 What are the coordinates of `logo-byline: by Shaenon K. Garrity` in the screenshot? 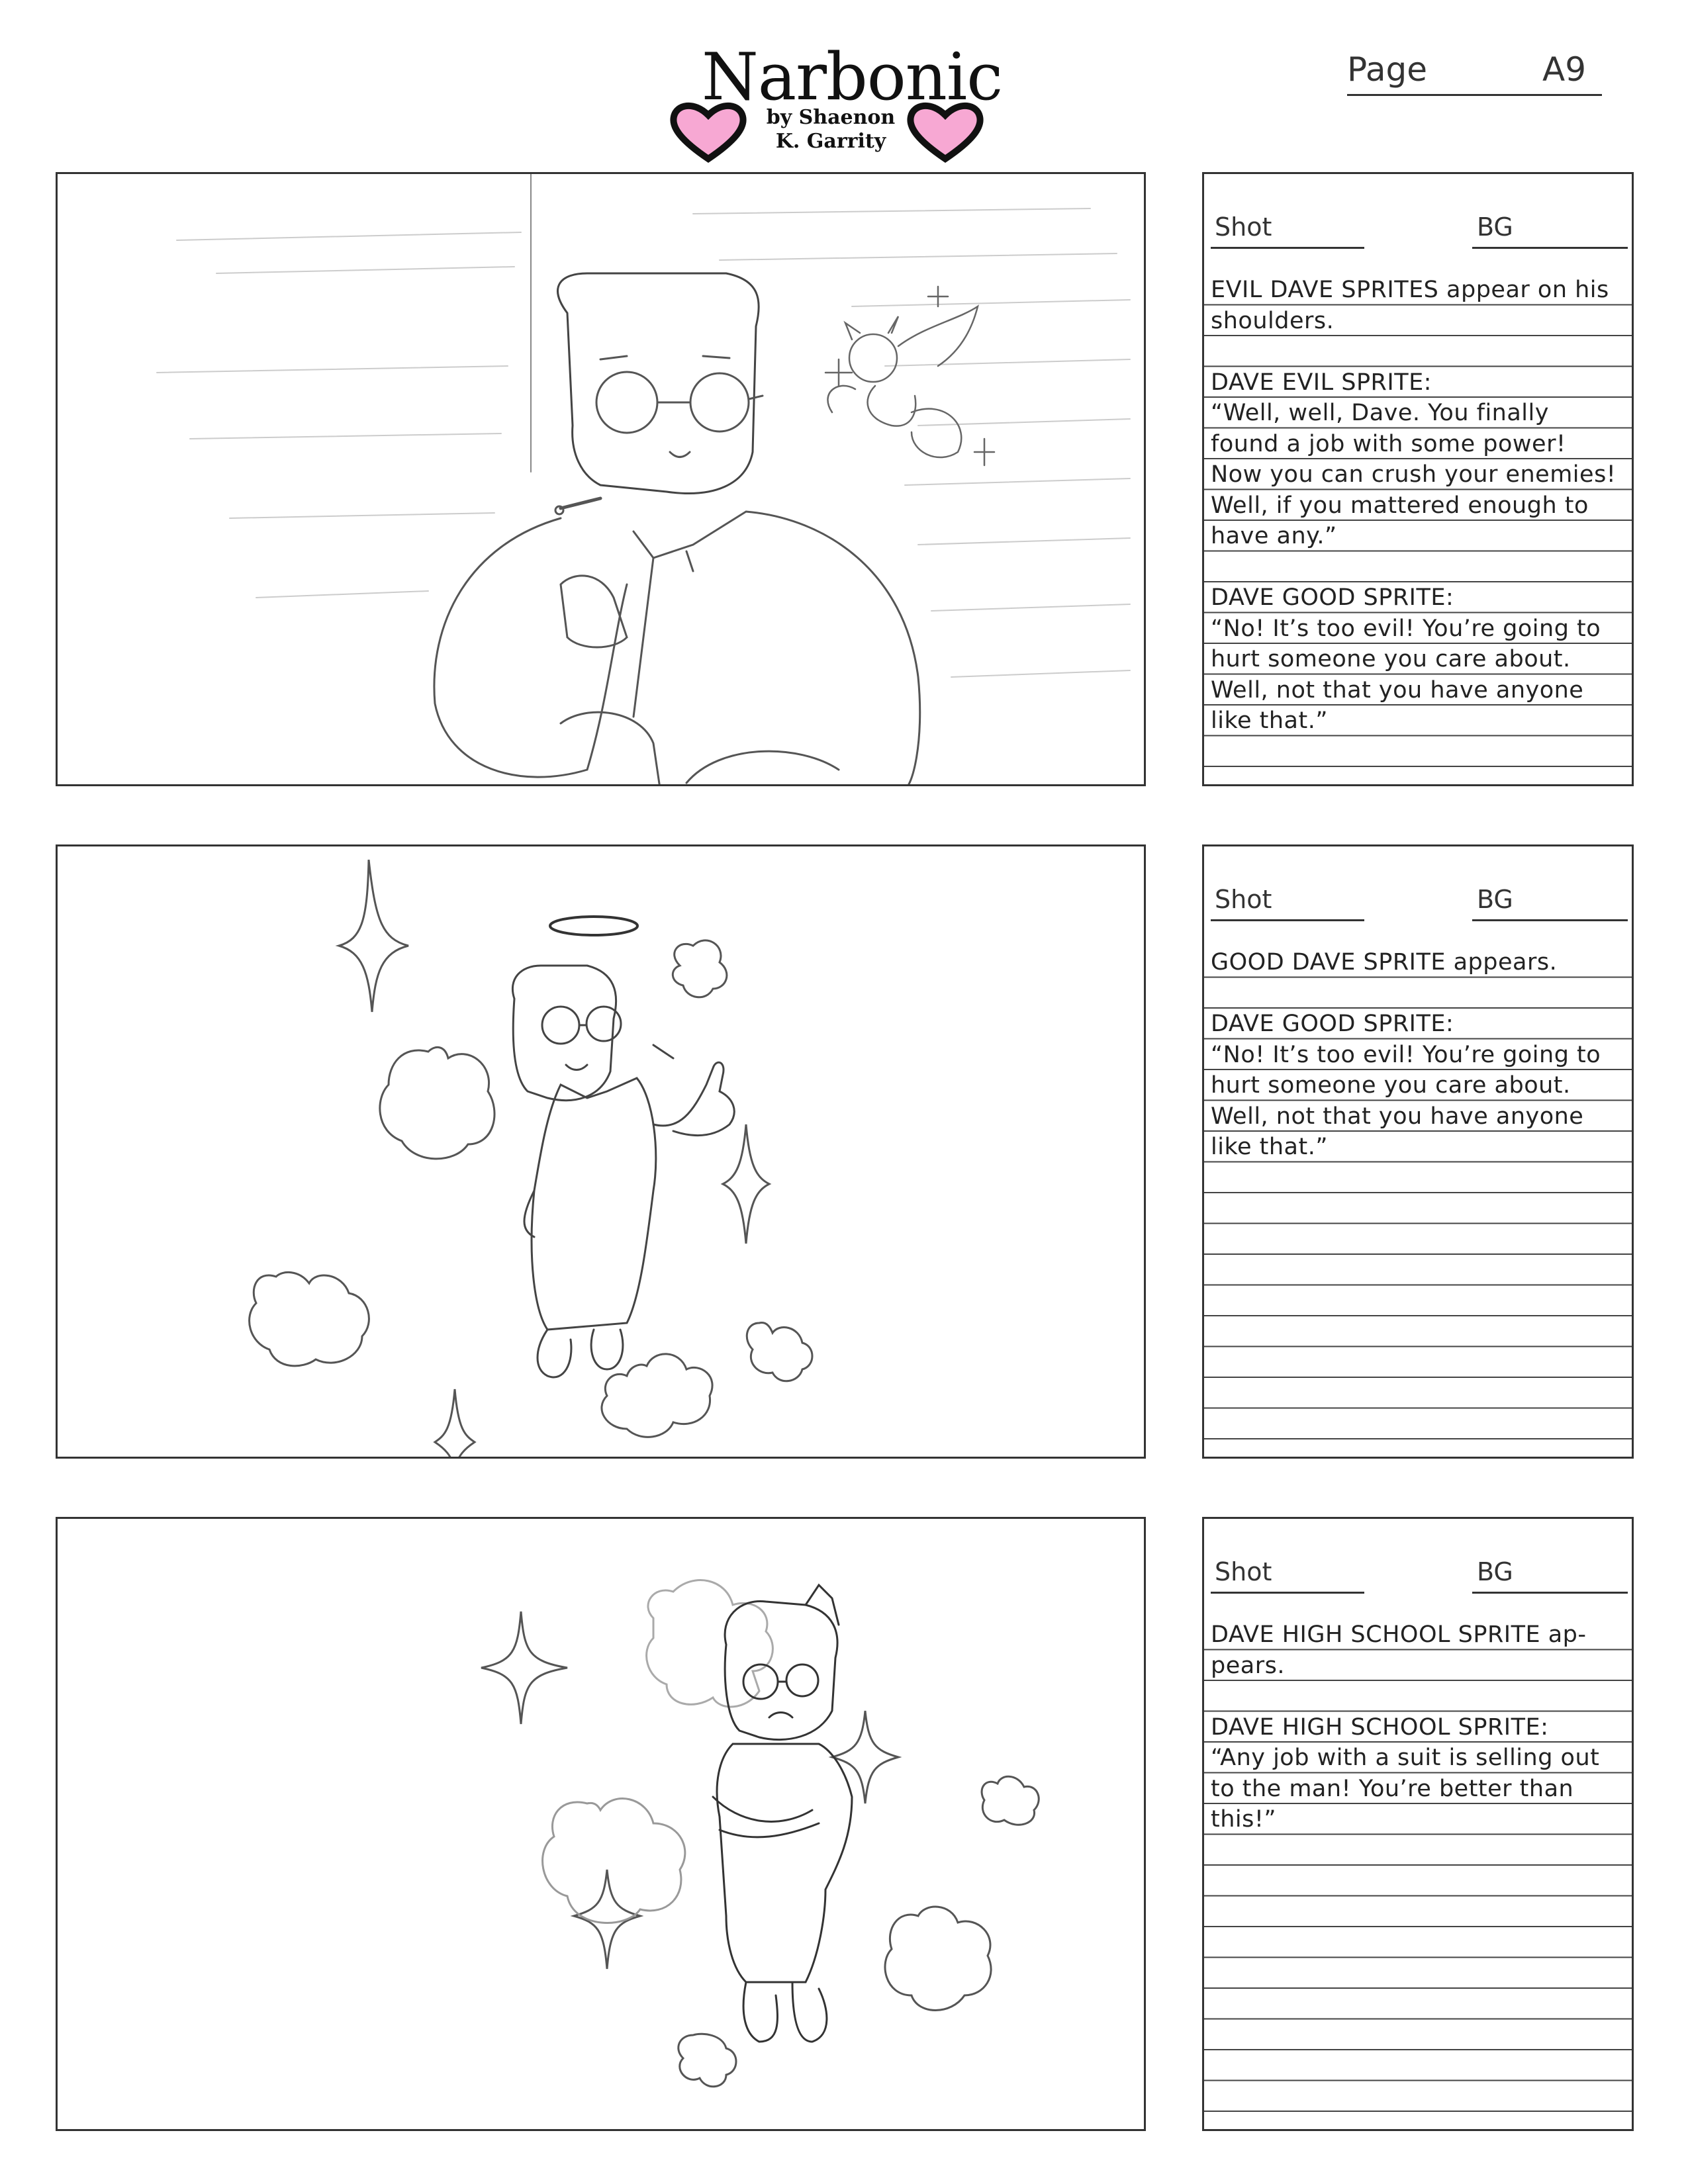 It's located at (831, 130).